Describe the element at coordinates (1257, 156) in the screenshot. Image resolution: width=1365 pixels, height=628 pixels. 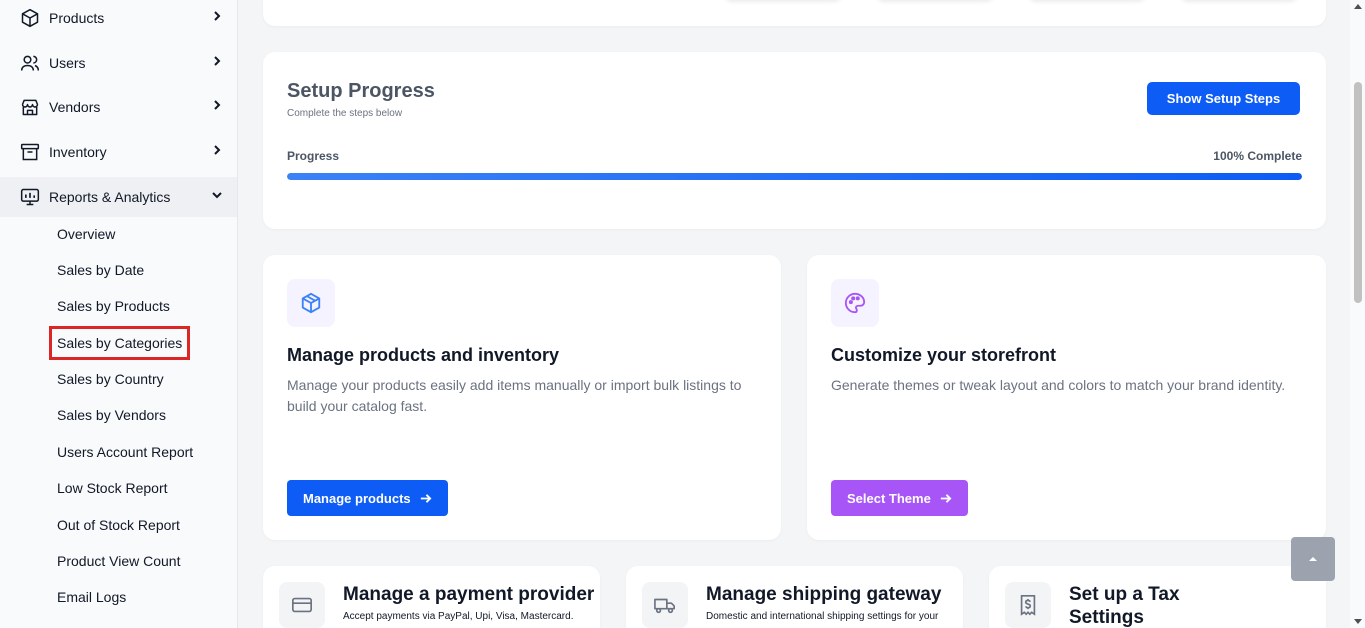
I see `progress-percent: 100% Complete` at that location.